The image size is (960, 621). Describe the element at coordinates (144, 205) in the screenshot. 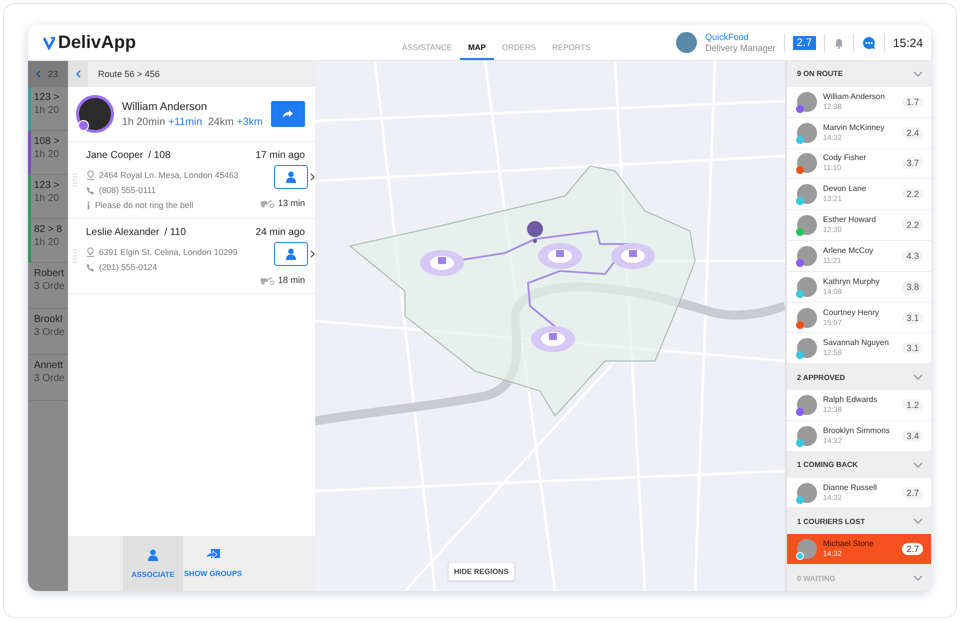

I see `delivery-note: Please do not ring the bell` at that location.